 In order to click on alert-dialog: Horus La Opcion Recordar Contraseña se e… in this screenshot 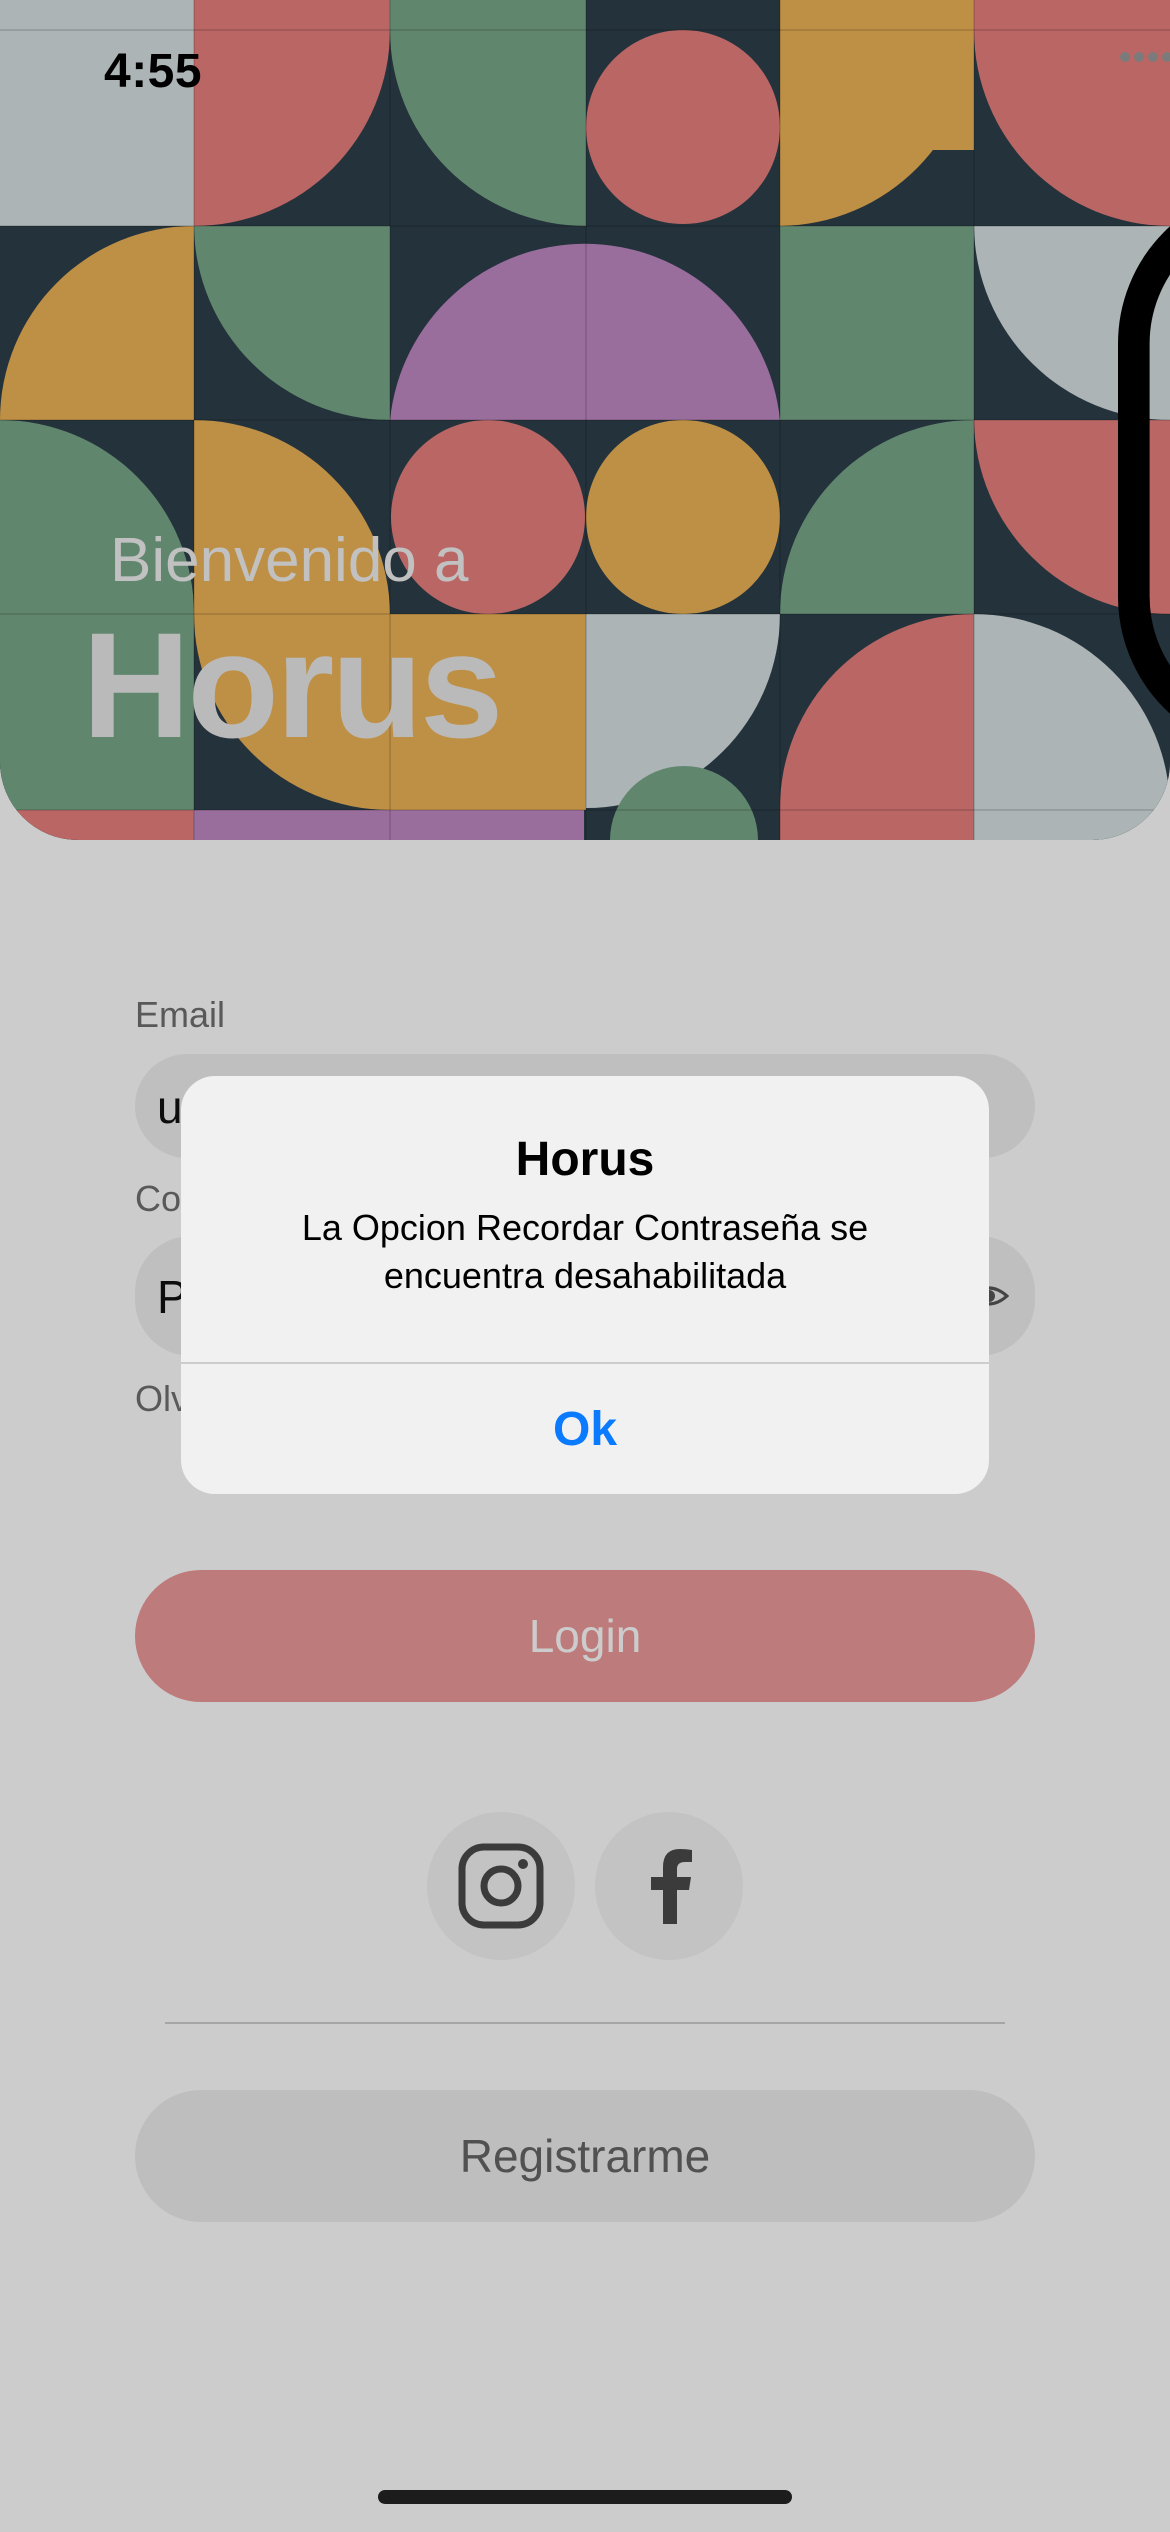, I will do `click(585, 1285)`.